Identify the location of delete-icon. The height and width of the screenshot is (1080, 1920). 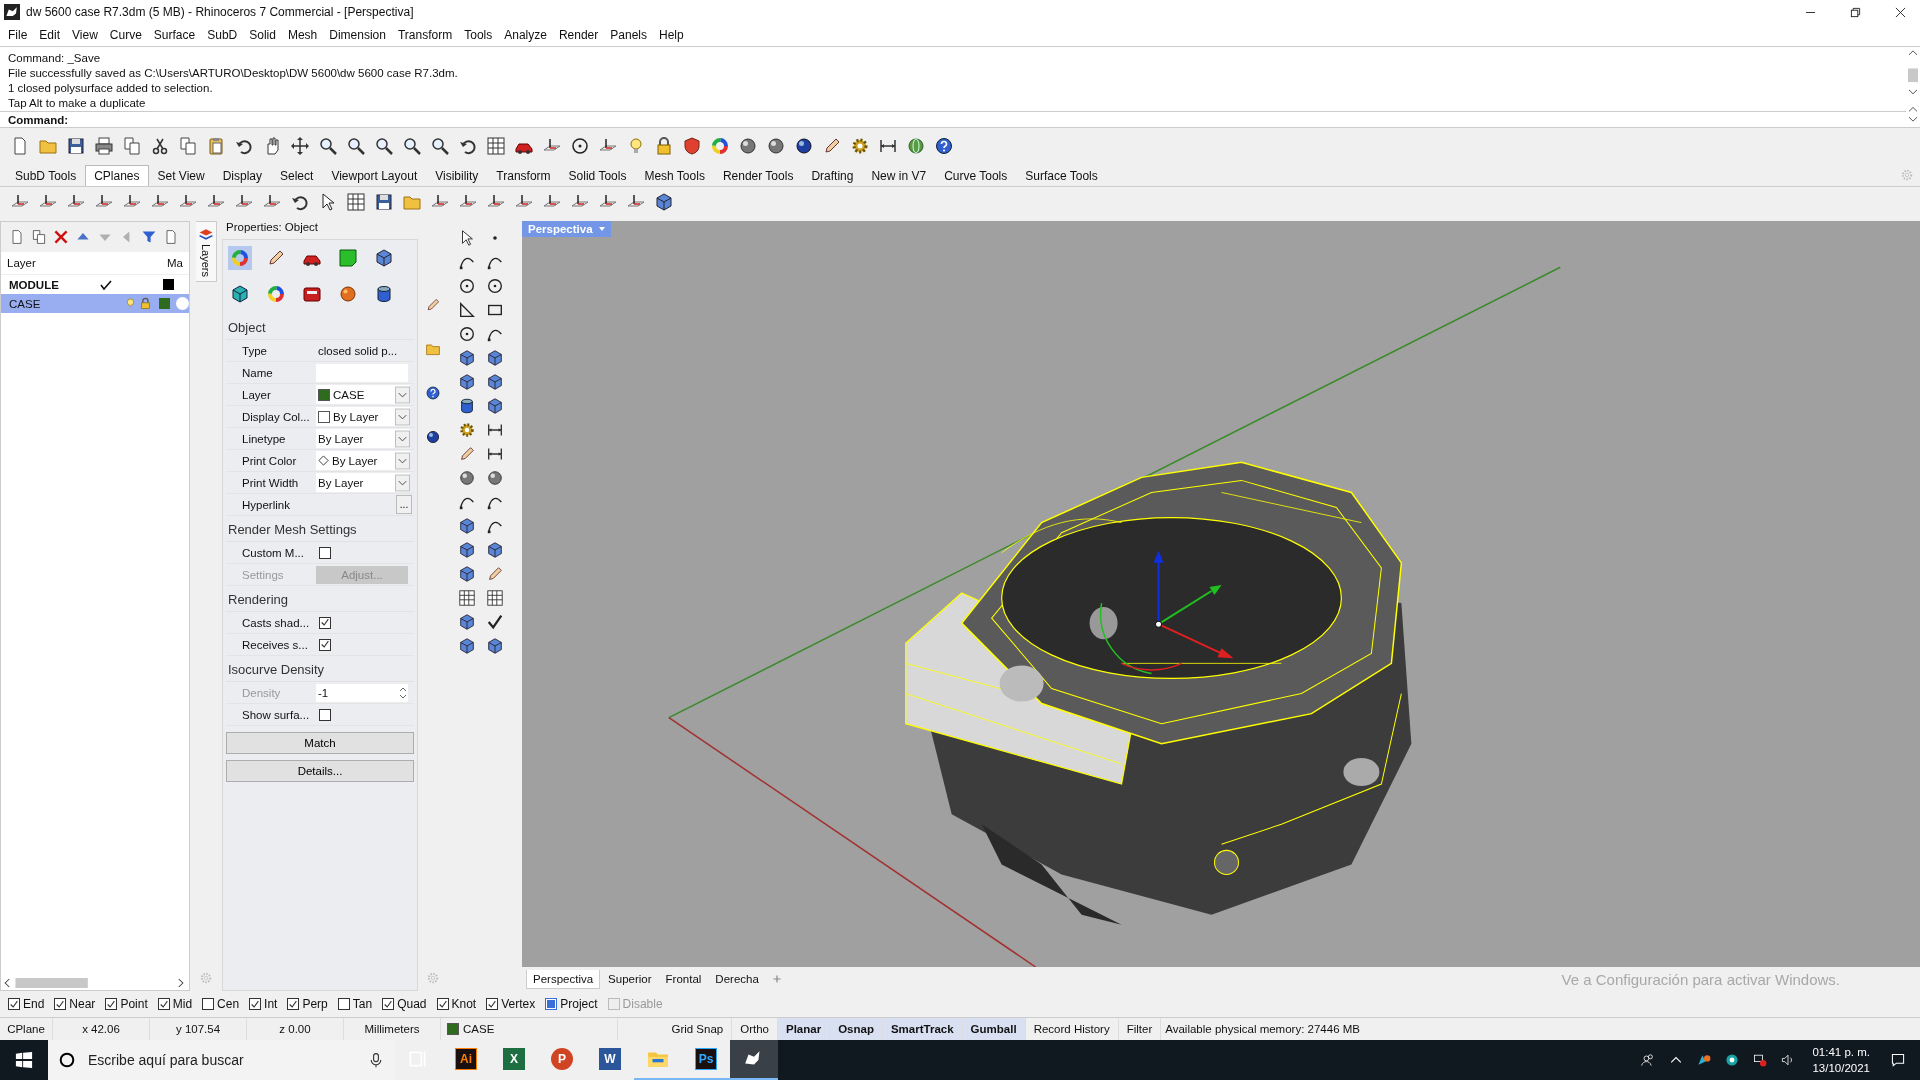
(61, 237).